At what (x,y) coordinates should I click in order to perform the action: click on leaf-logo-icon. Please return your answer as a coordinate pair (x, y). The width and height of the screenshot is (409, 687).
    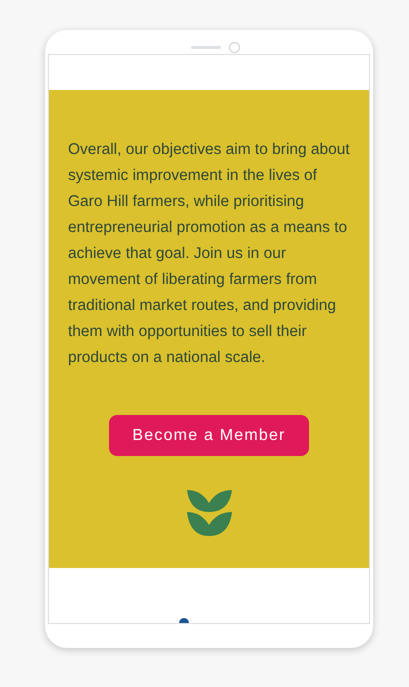
    Looking at the image, I should click on (209, 513).